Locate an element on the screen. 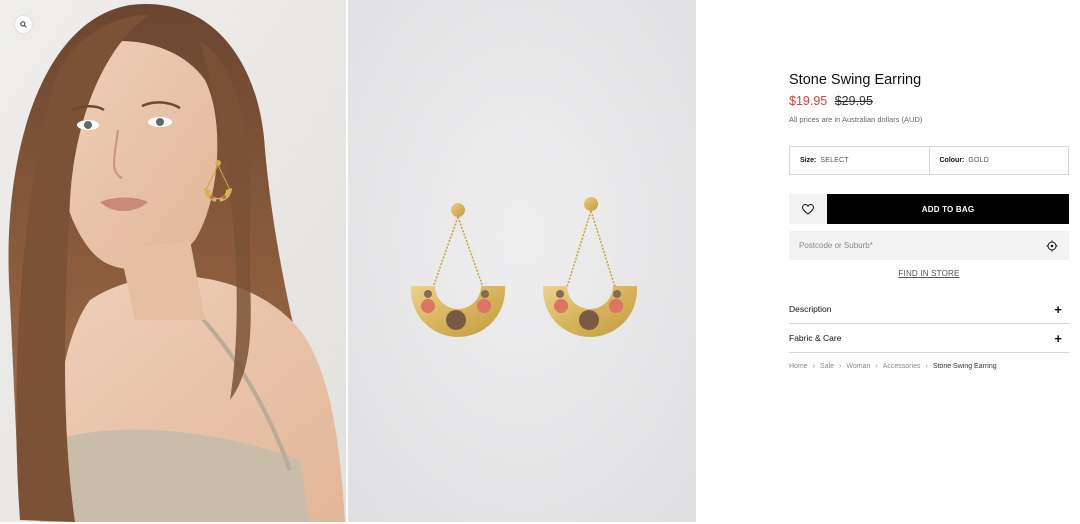  product-title: Stone Swing Earring is located at coordinates (855, 80).